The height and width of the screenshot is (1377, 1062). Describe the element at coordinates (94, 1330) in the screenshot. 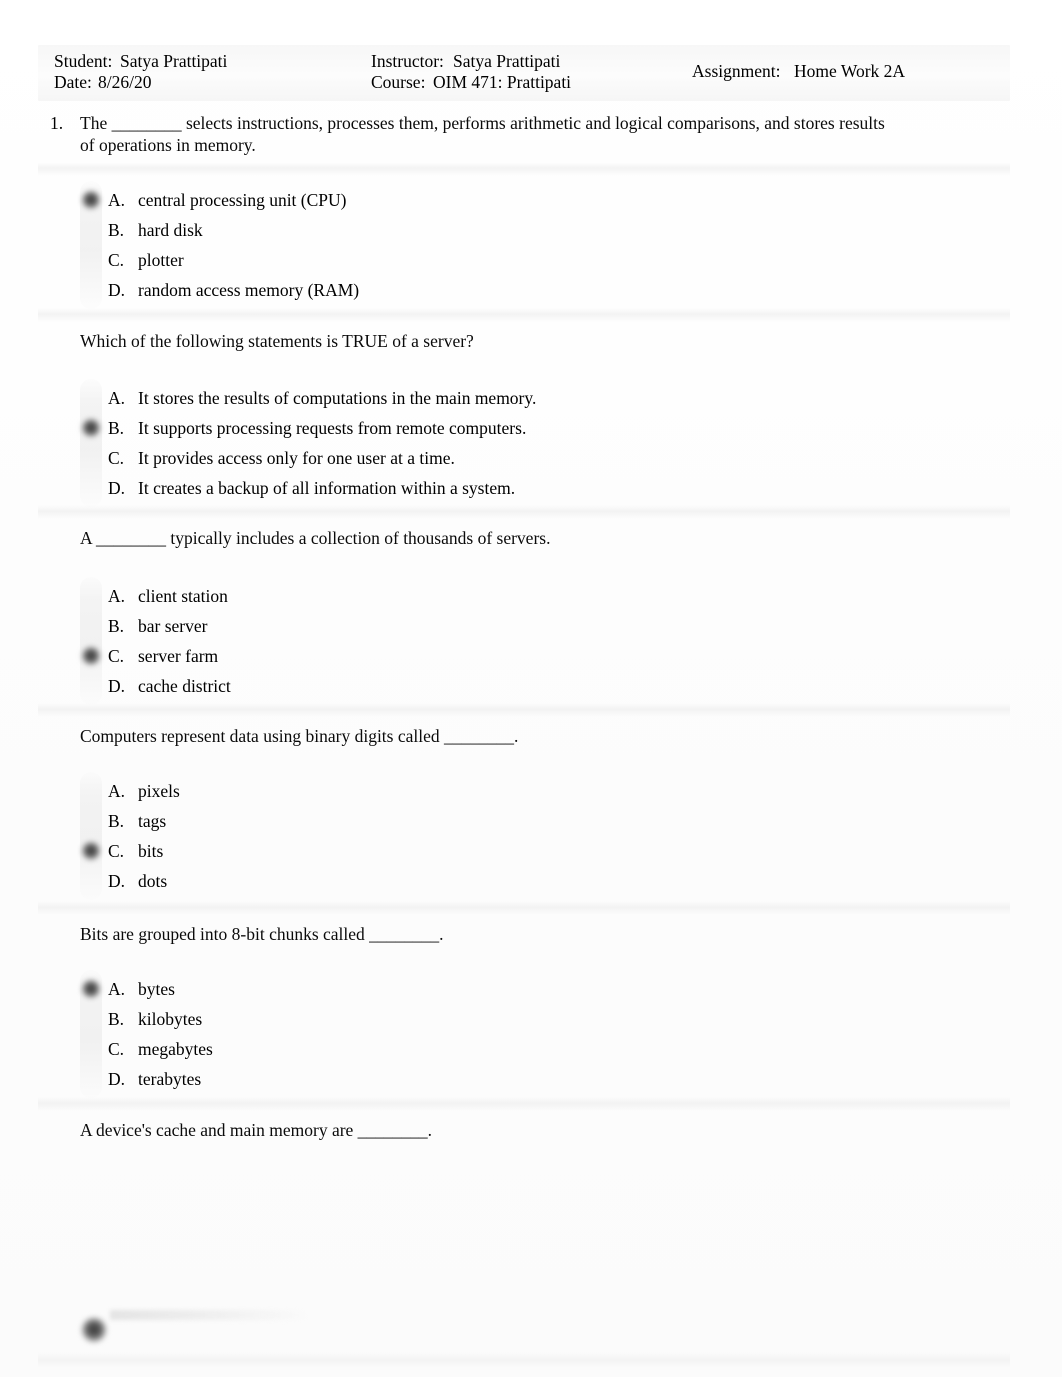

I see `footer-redaction-dot-icon` at that location.